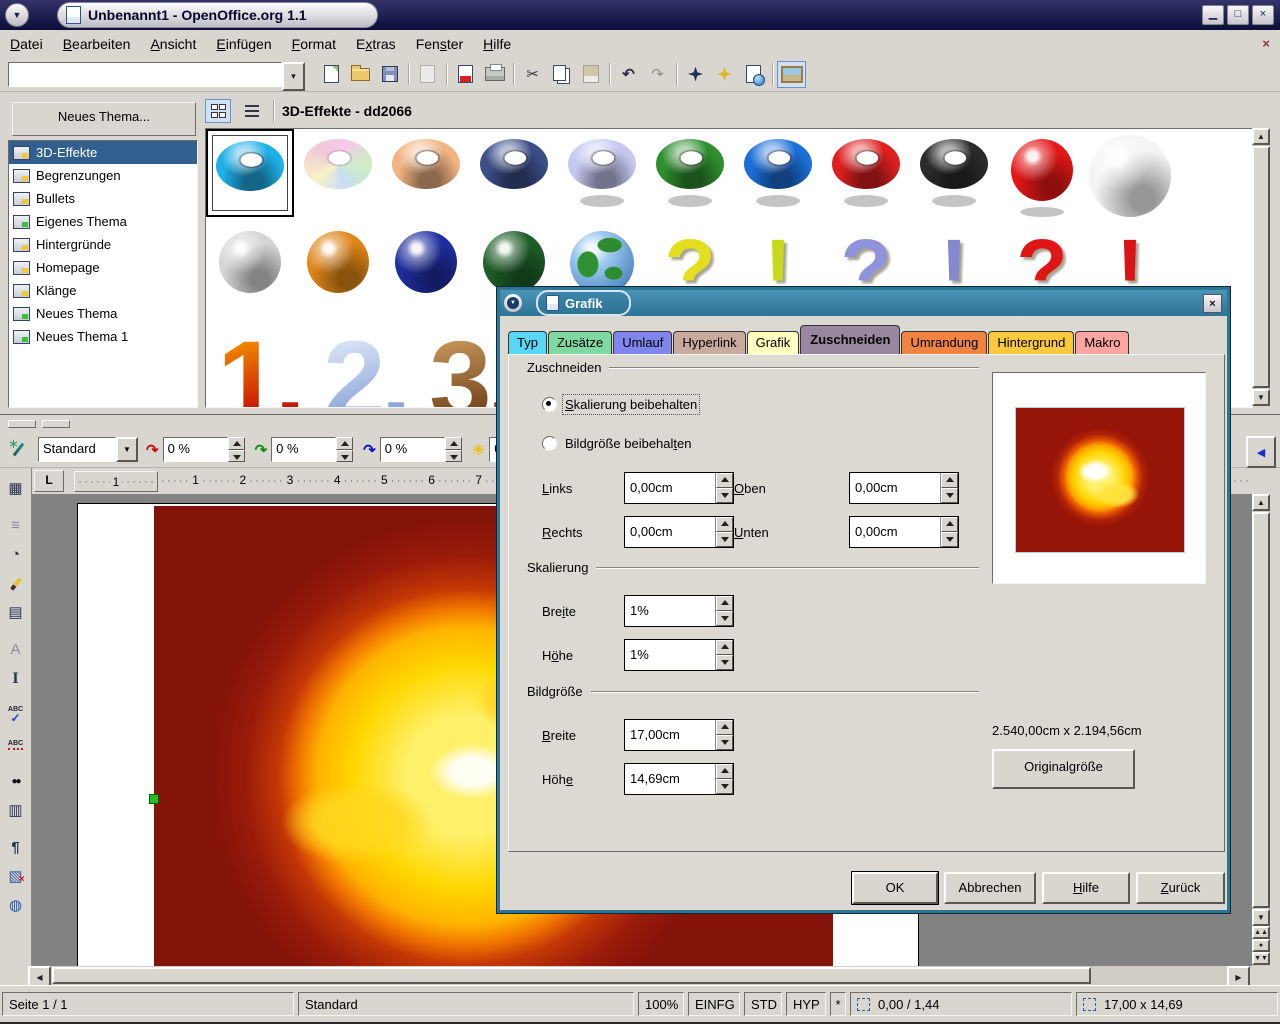 The width and height of the screenshot is (1280, 1024). What do you see at coordinates (838, 1004) in the screenshot?
I see `status-modified: *` at bounding box center [838, 1004].